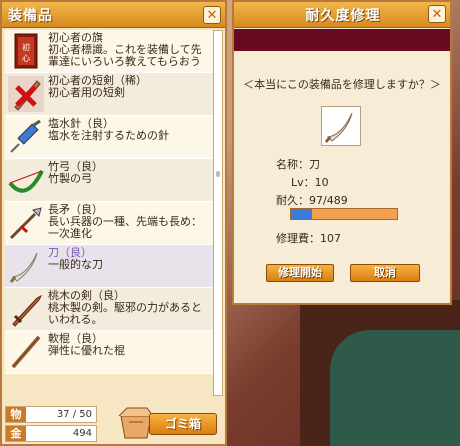  Describe the element at coordinates (75, 264) in the screenshot. I see `item-desc: 一般的な刀` at that location.